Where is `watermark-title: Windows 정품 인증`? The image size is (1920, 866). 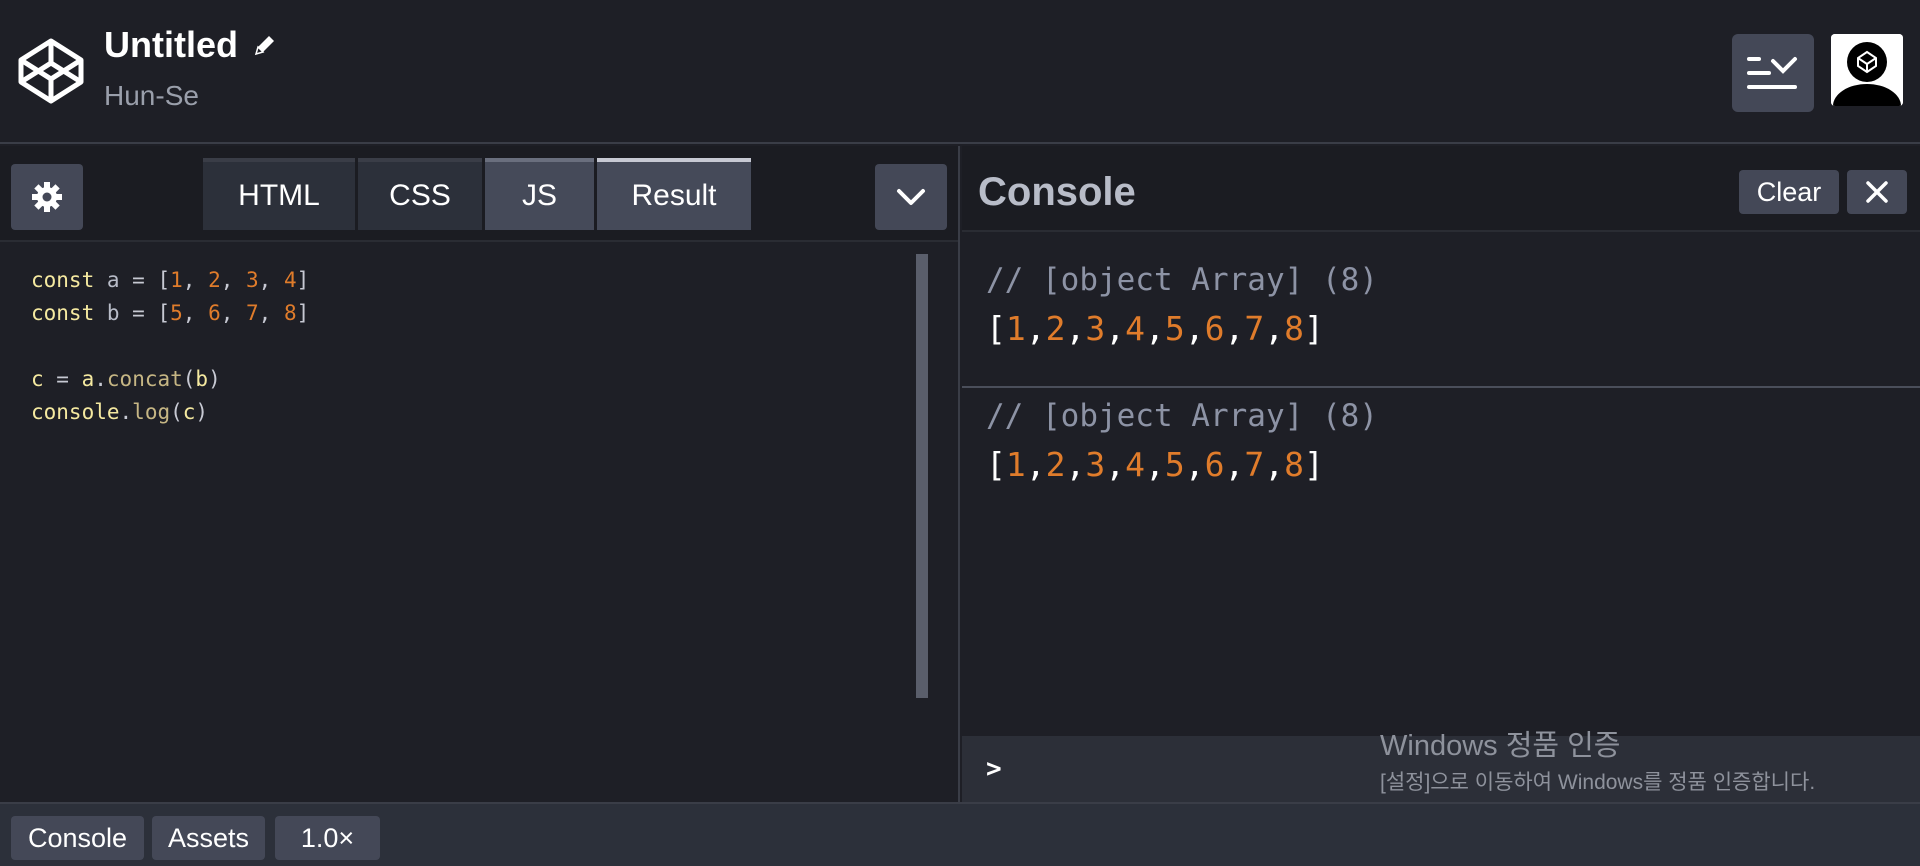 watermark-title: Windows 정품 인증 is located at coordinates (1500, 746).